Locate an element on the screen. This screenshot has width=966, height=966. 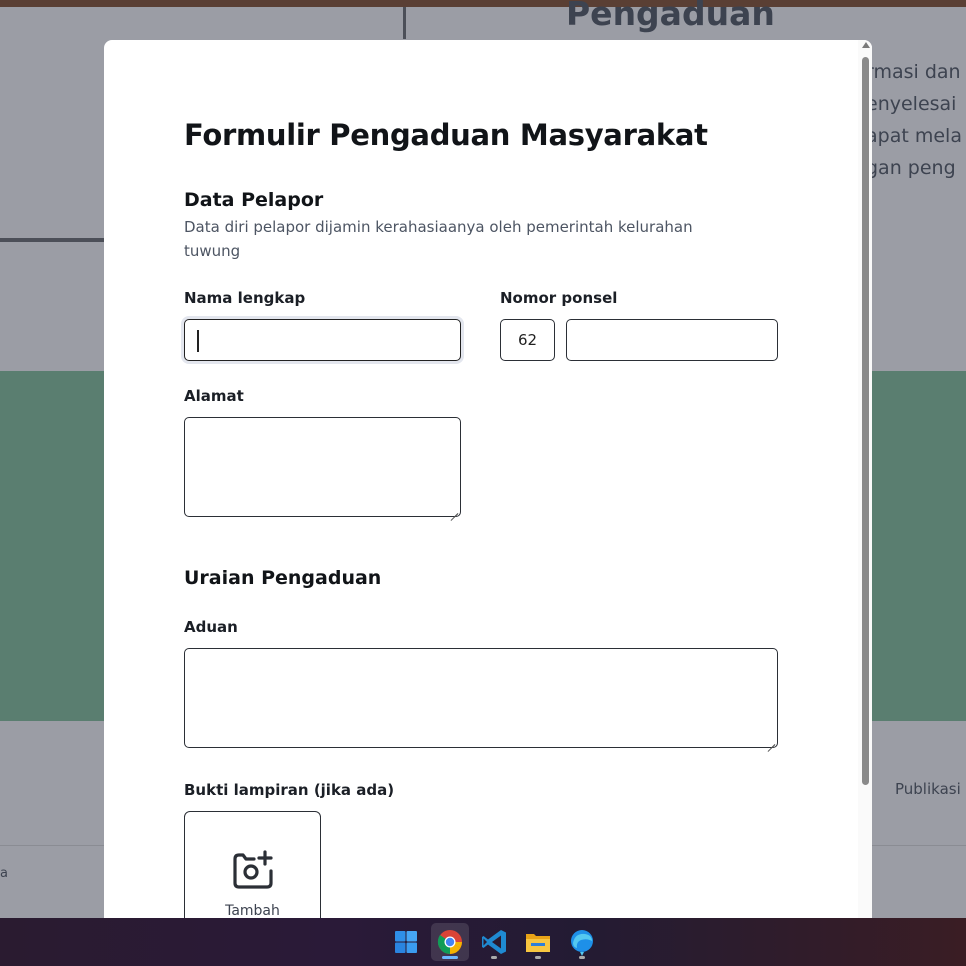
scroll-up-arrow-icon is located at coordinates (866, 45).